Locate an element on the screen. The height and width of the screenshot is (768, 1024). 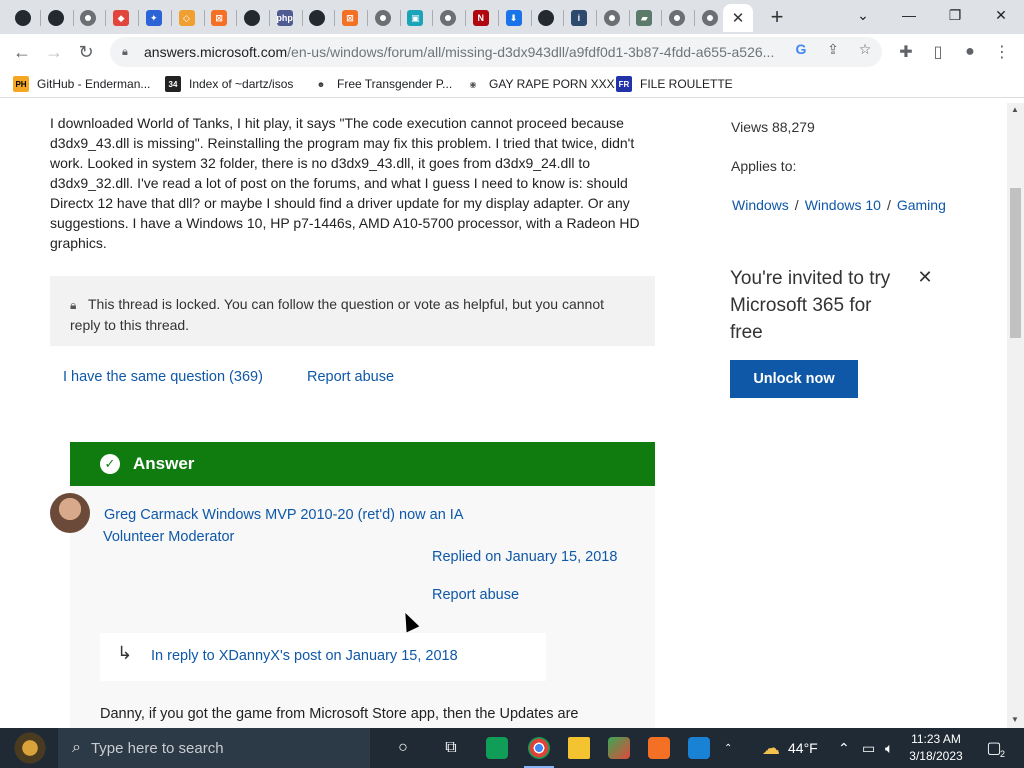
cortana-icon: ○ is located at coordinates (403, 748).